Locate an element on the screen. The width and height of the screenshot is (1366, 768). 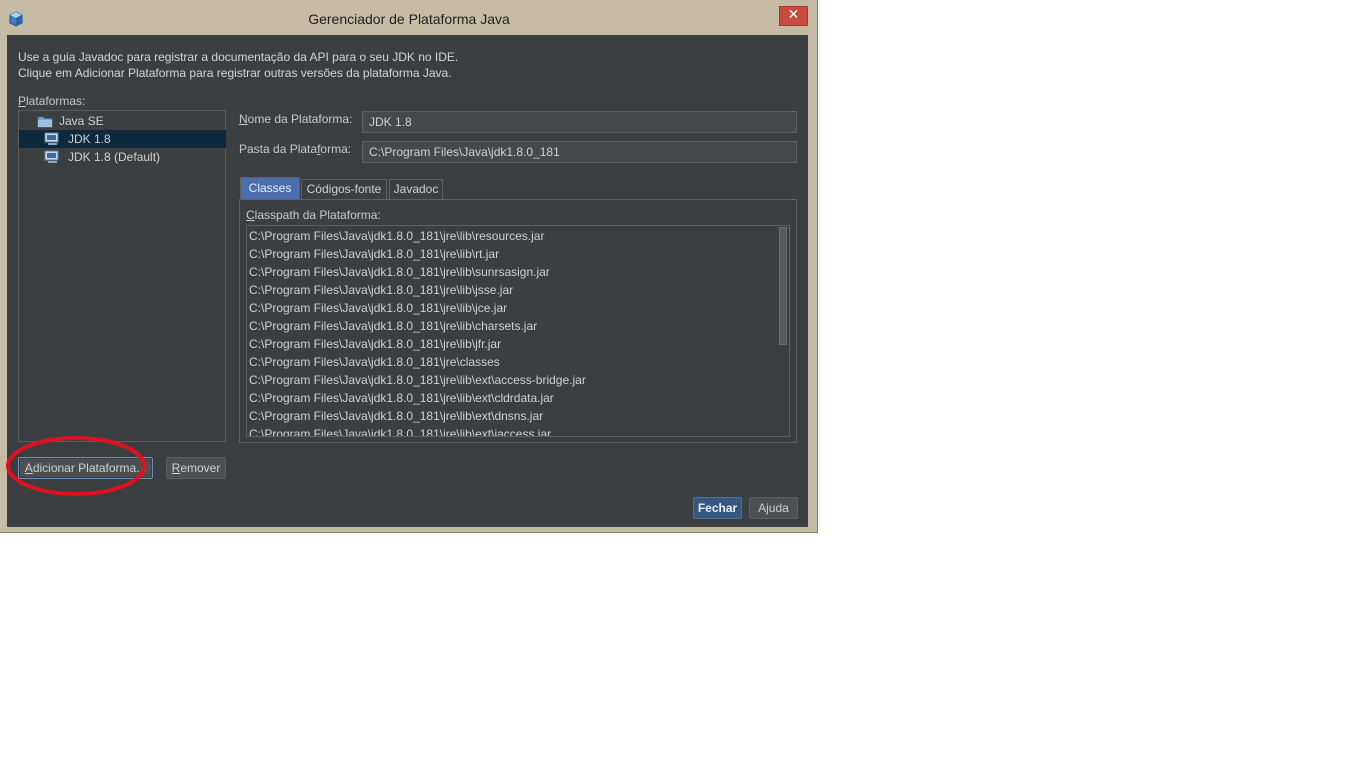
tab-classes: Classes is located at coordinates (270, 188).